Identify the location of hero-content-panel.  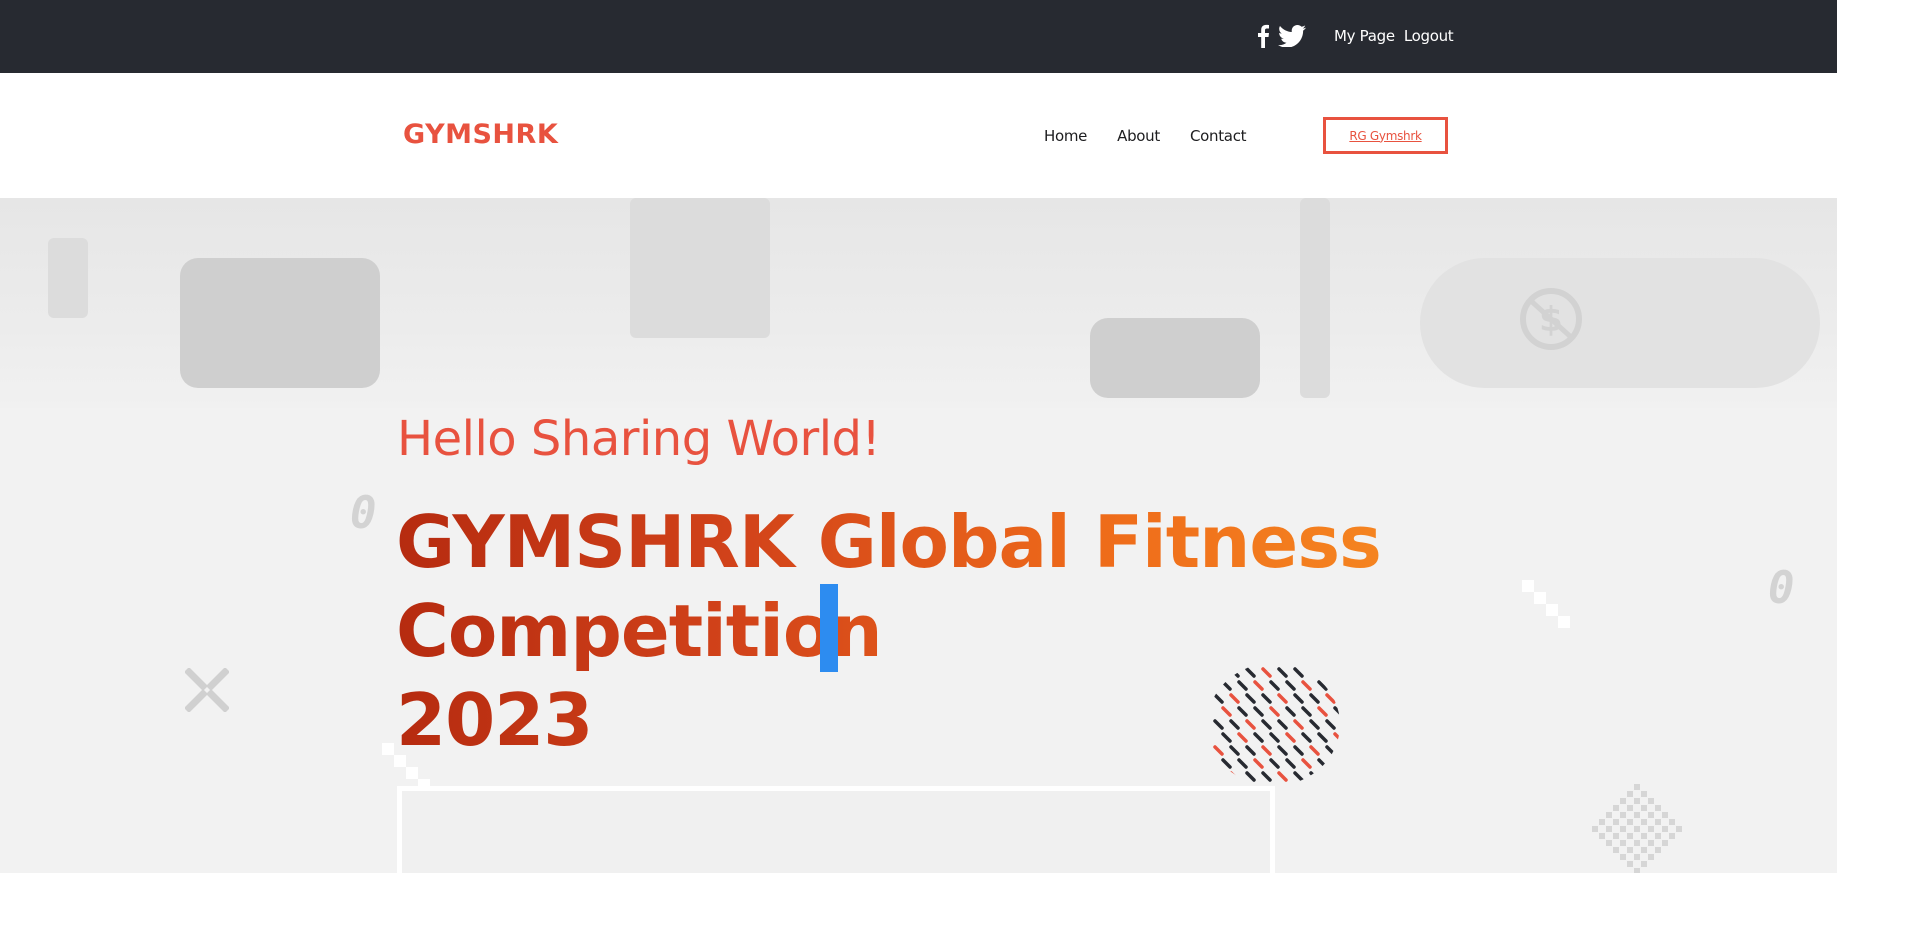
(836, 829).